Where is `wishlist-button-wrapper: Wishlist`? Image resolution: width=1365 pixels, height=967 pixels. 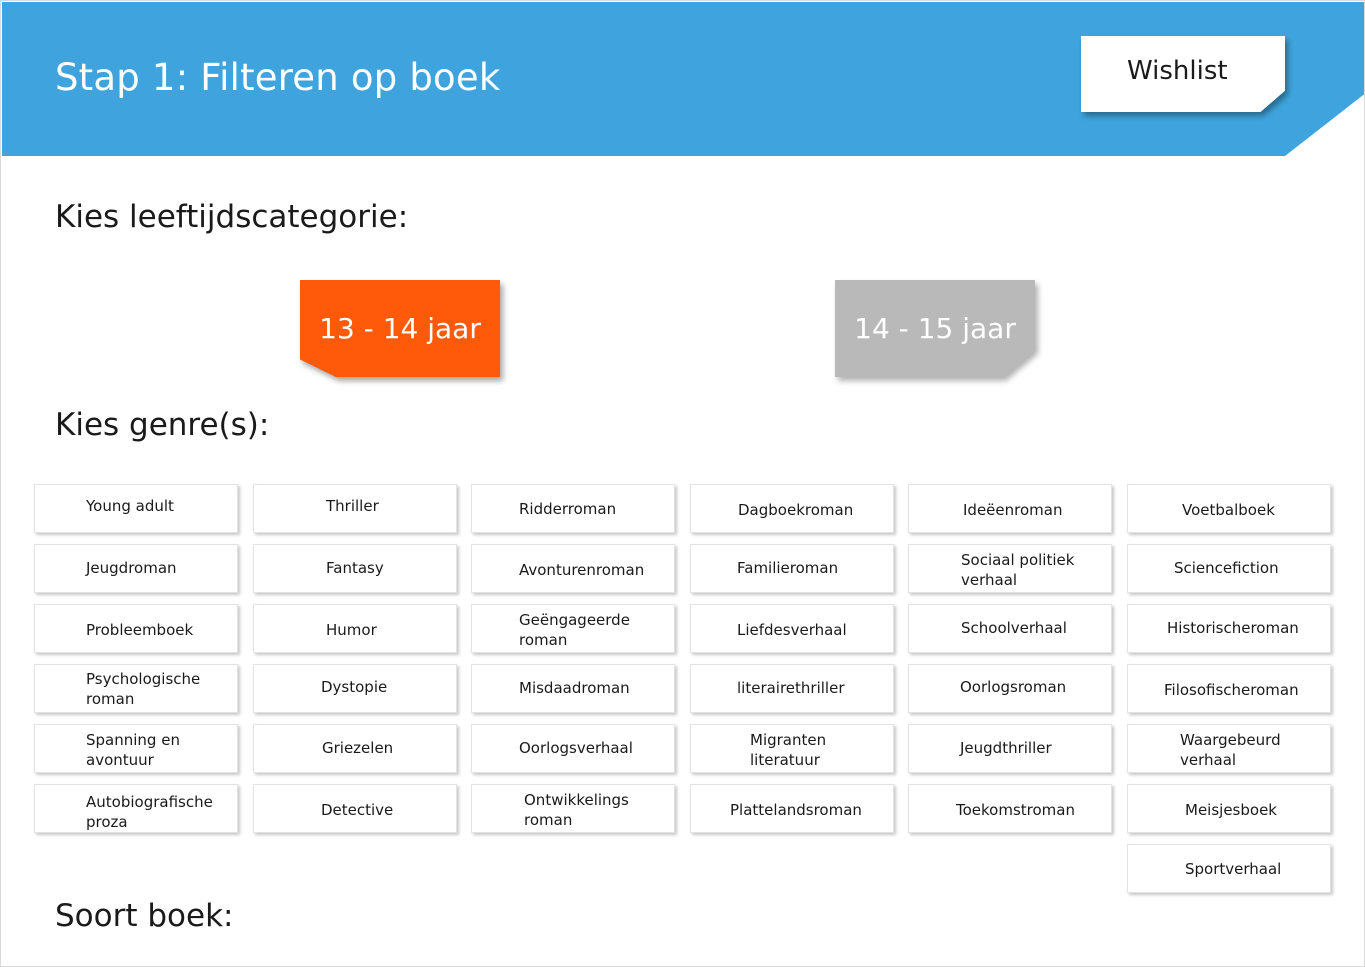 wishlist-button-wrapper: Wishlist is located at coordinates (1185, 76).